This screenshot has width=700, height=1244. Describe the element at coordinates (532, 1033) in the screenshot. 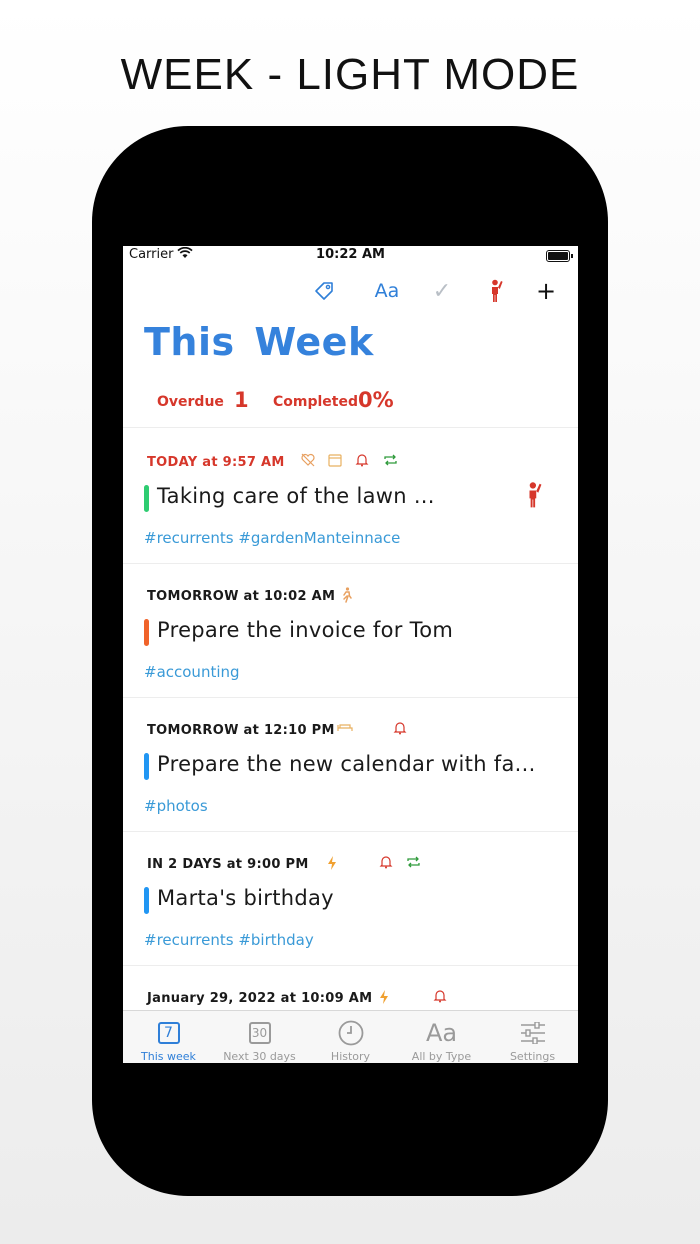

I see `sliders-icon` at that location.